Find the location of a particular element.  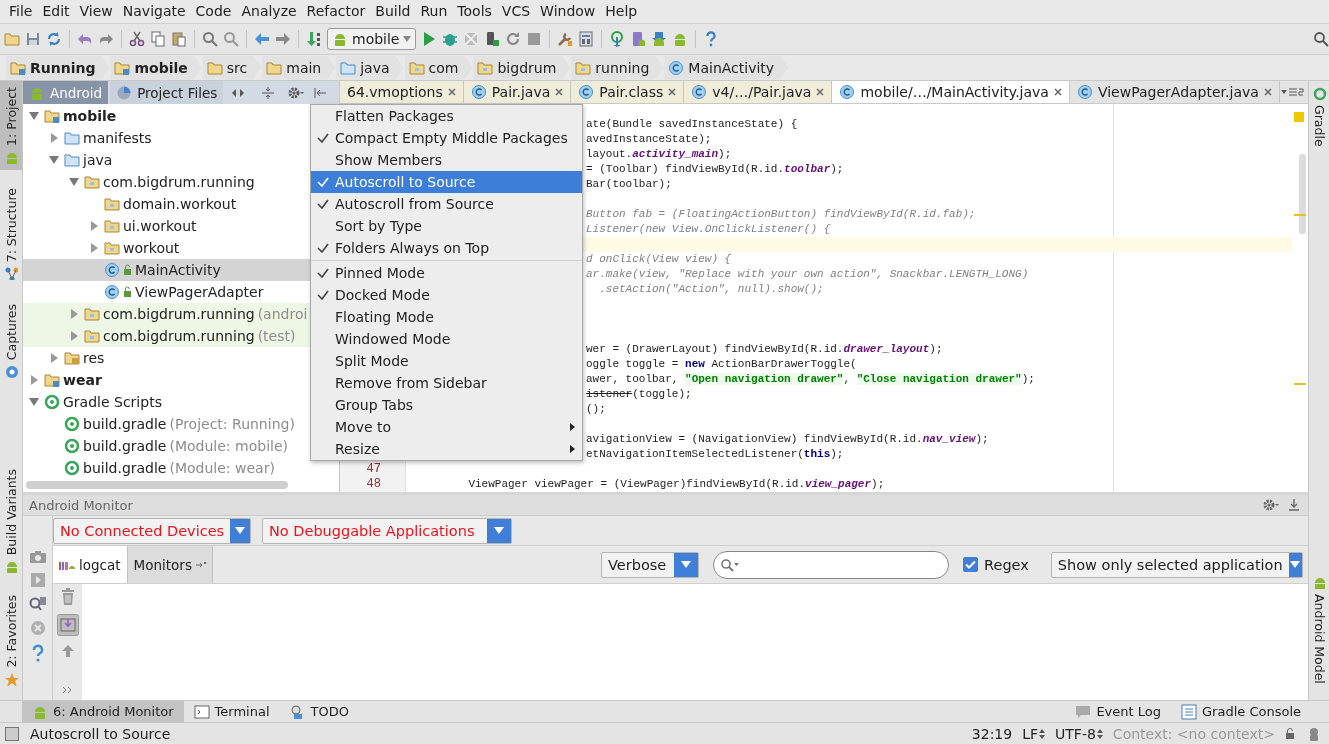

code-line: Listener(new View.OnClickListener() { is located at coordinates (708, 229).